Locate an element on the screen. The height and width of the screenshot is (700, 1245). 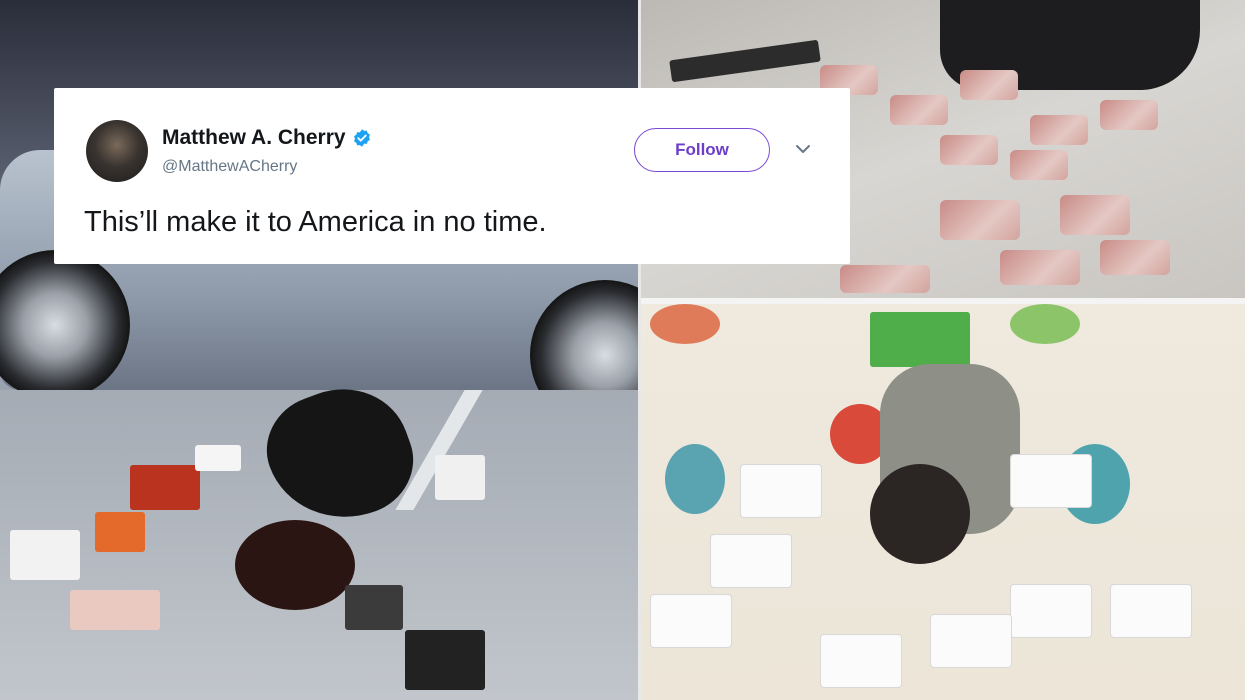
woman-hair is located at coordinates (295, 565).